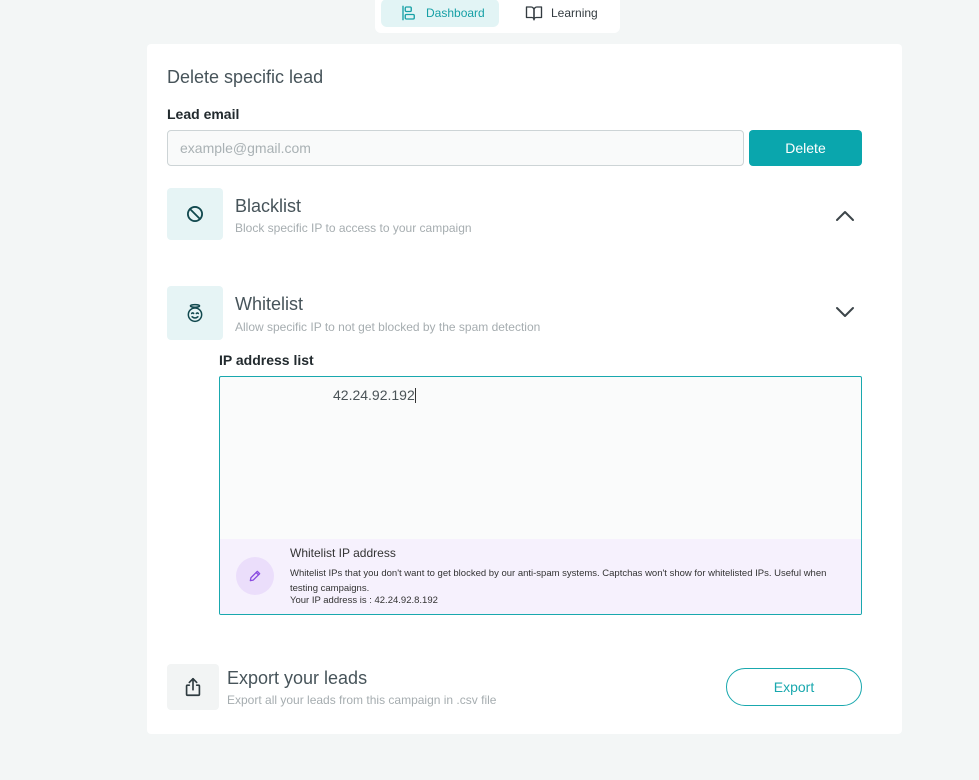 This screenshot has height=780, width=979. What do you see at coordinates (455, 148) in the screenshot?
I see `lead-email-input` at bounding box center [455, 148].